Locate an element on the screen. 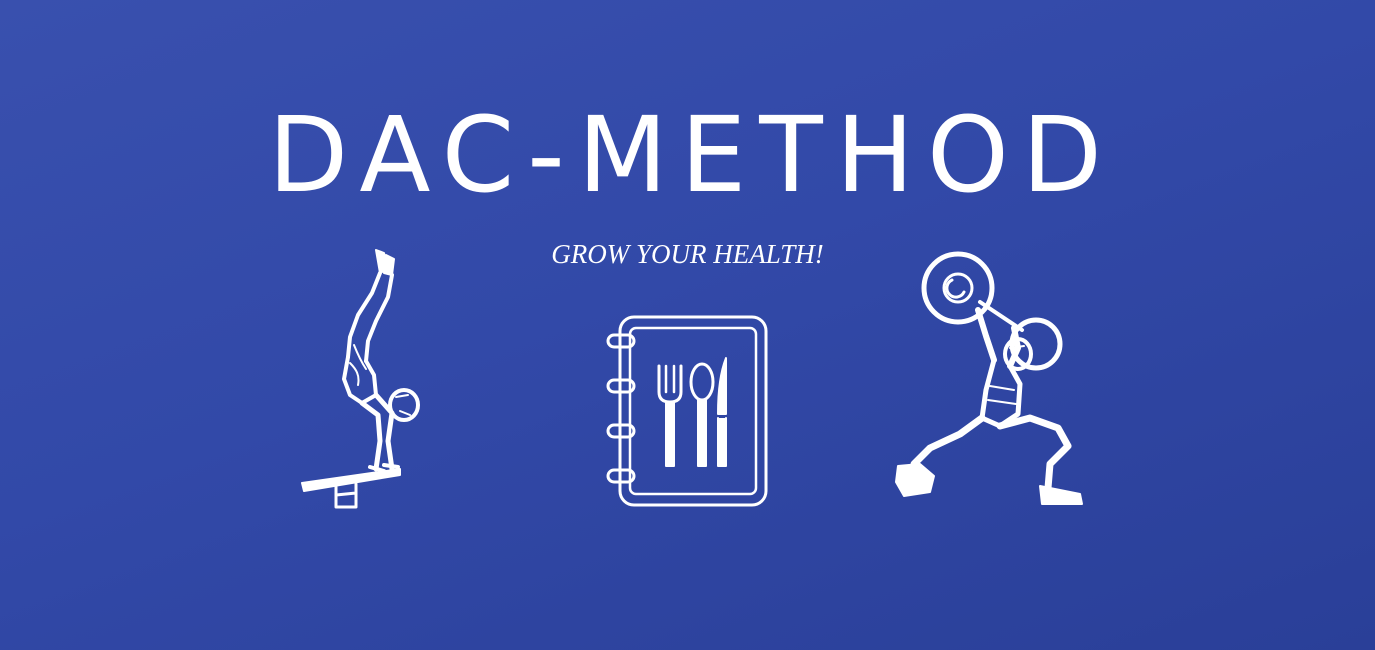 Image resolution: width=1375 pixels, height=650 pixels. tagline: GROW YOUR HEALTH! is located at coordinates (687, 254).